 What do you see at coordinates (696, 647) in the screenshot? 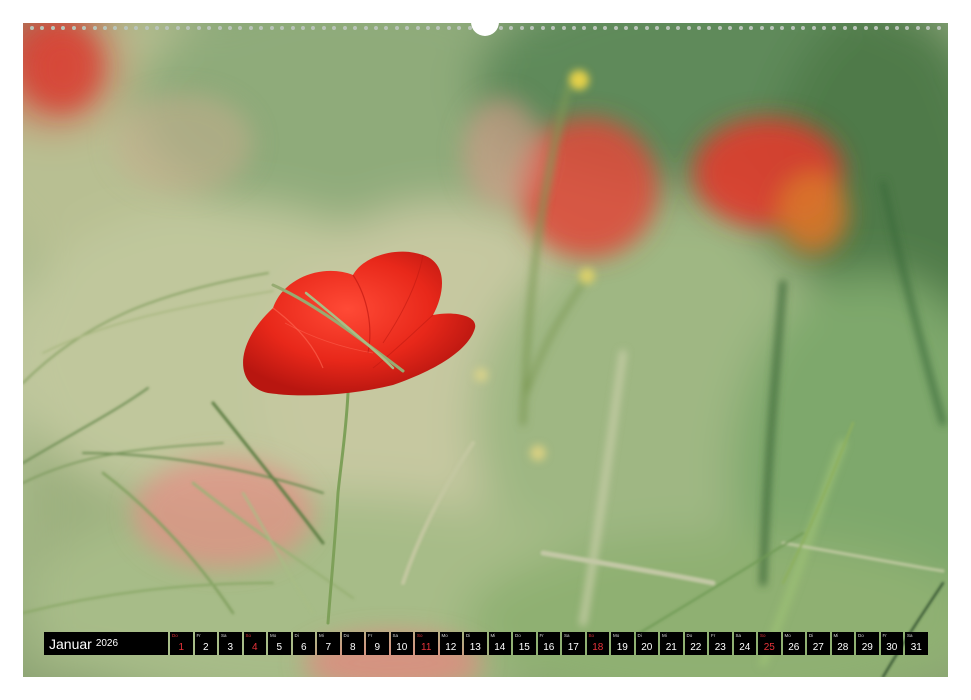
I see `day-number: 22` at bounding box center [696, 647].